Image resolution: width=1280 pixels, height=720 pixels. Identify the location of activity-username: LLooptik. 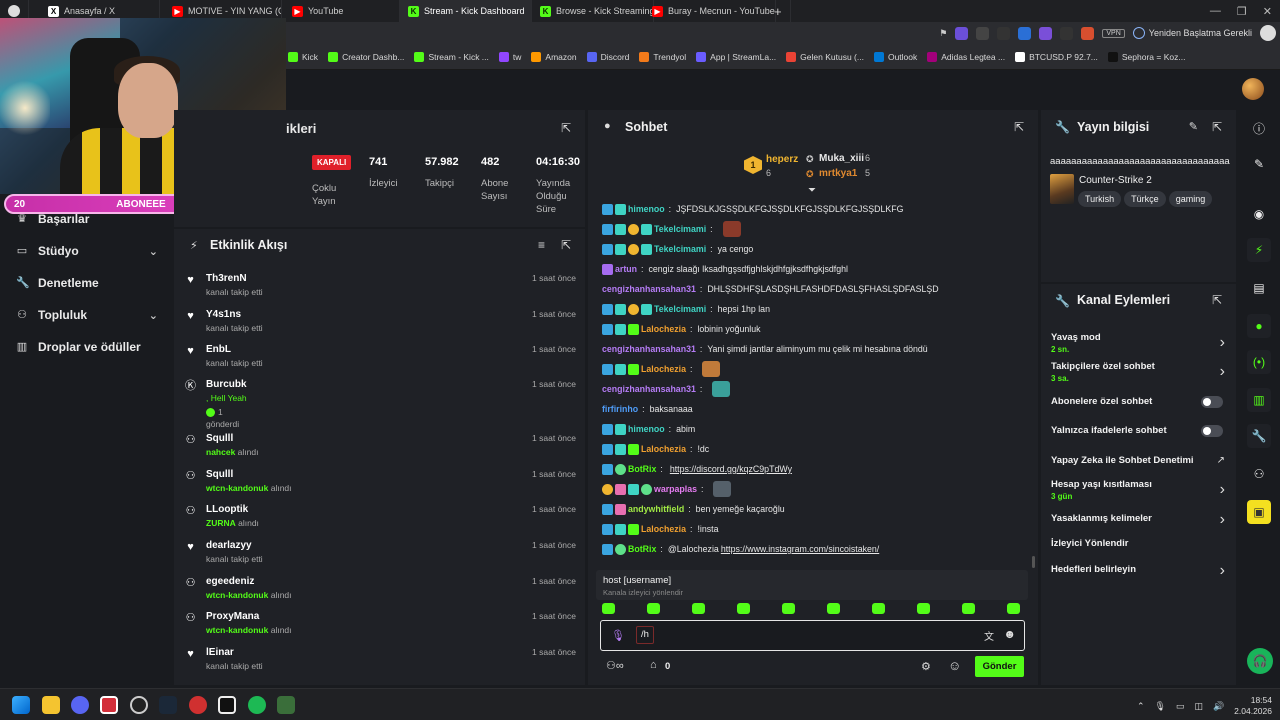
(227, 509).